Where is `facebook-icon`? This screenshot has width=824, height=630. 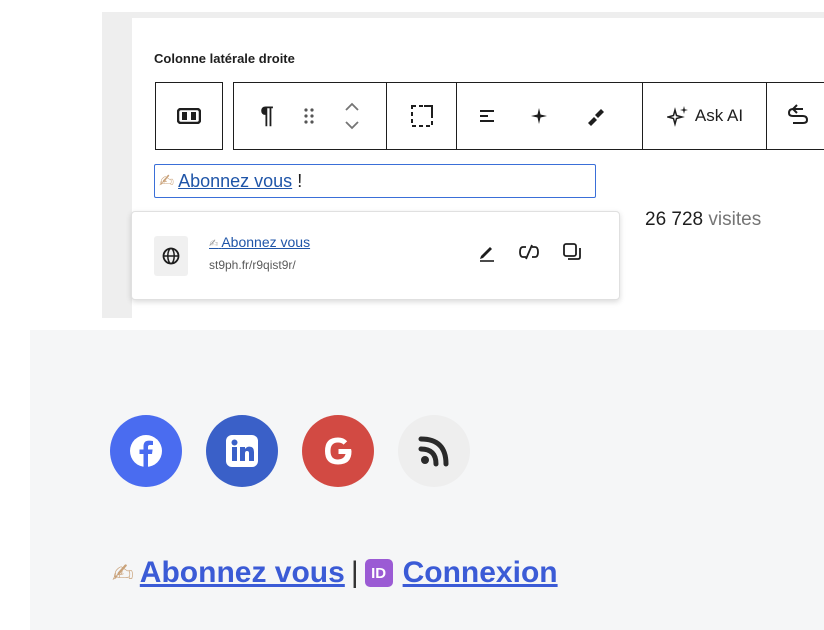
facebook-icon is located at coordinates (146, 451).